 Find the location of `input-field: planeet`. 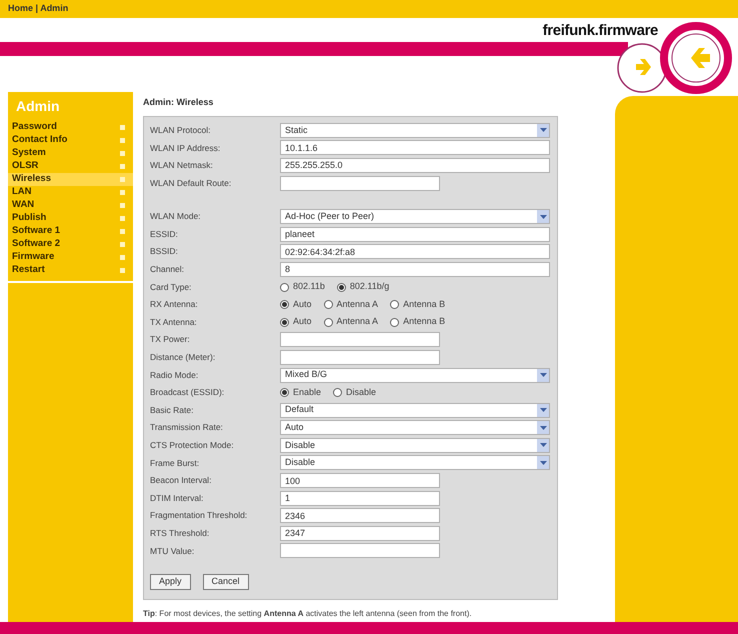

input-field: planeet is located at coordinates (415, 234).